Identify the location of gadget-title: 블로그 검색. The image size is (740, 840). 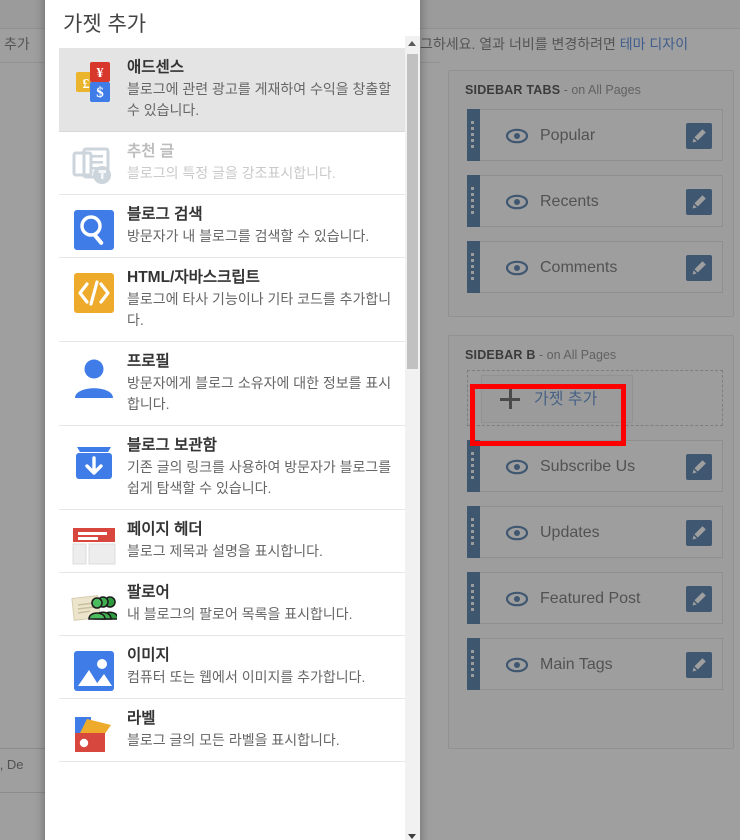
(165, 214).